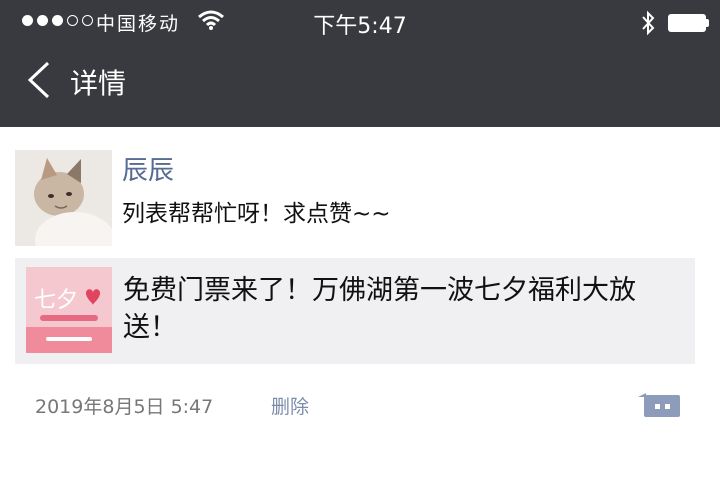 The image size is (720, 480). I want to click on link-thumbnail-image: 七夕, so click(69, 310).